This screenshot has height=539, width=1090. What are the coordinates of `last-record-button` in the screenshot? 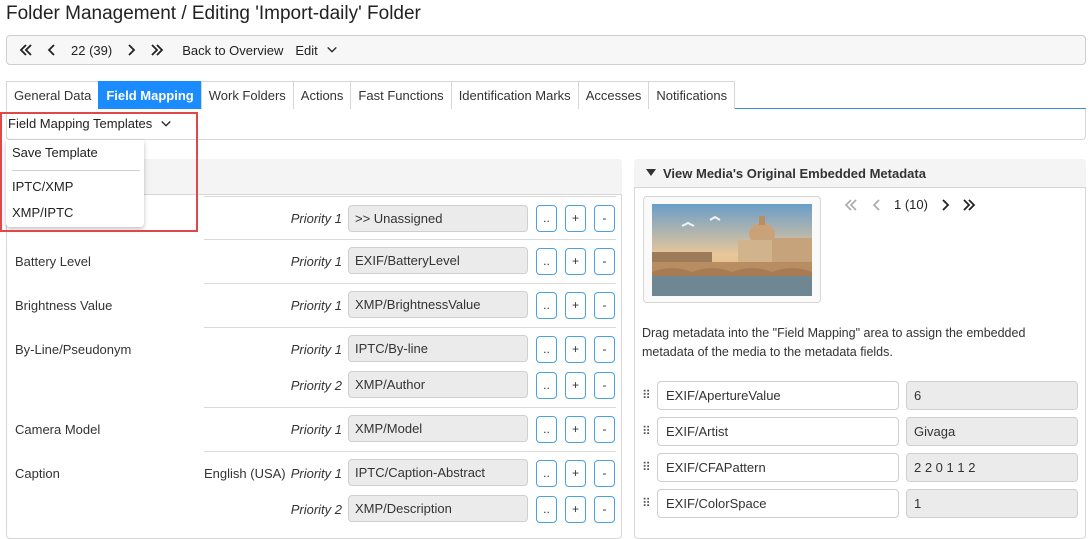 It's located at (157, 50).